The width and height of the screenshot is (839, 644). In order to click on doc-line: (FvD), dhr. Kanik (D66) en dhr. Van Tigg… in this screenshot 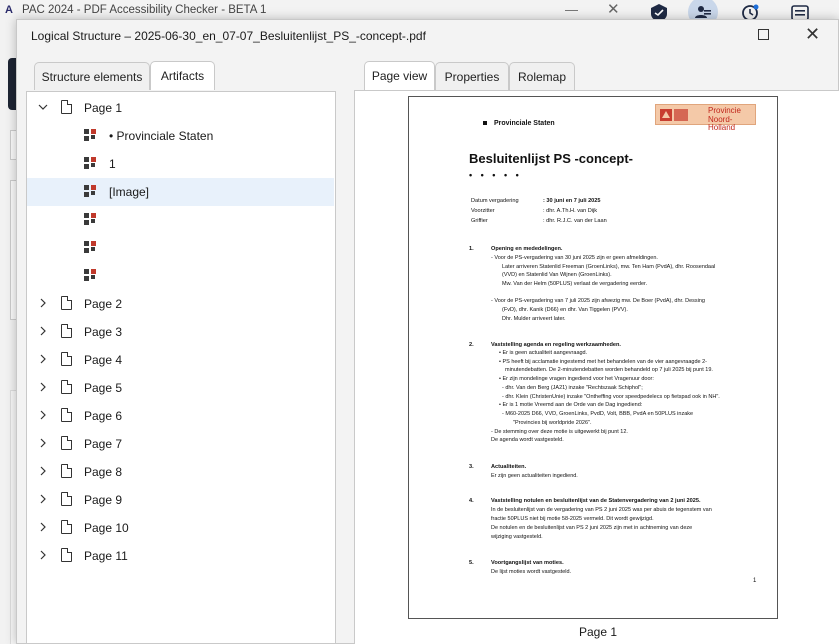, I will do `click(565, 310)`.